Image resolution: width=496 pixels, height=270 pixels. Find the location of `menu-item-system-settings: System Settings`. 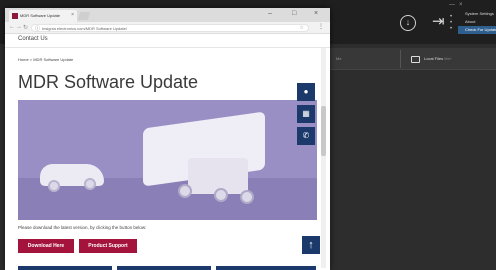

menu-item-system-settings: System Settings is located at coordinates (477, 14).